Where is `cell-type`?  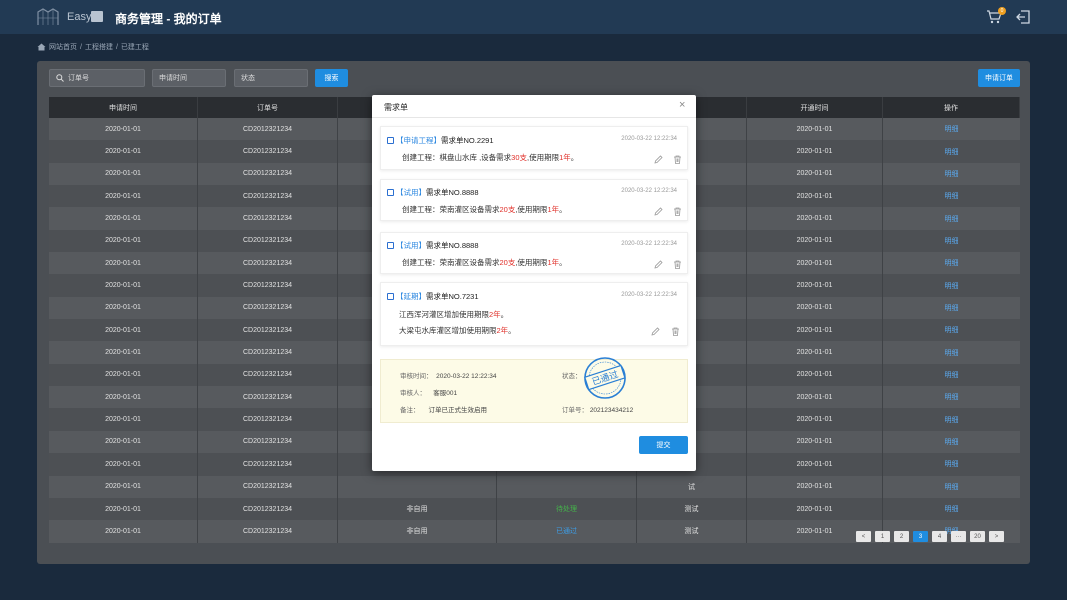
cell-type is located at coordinates (417, 486).